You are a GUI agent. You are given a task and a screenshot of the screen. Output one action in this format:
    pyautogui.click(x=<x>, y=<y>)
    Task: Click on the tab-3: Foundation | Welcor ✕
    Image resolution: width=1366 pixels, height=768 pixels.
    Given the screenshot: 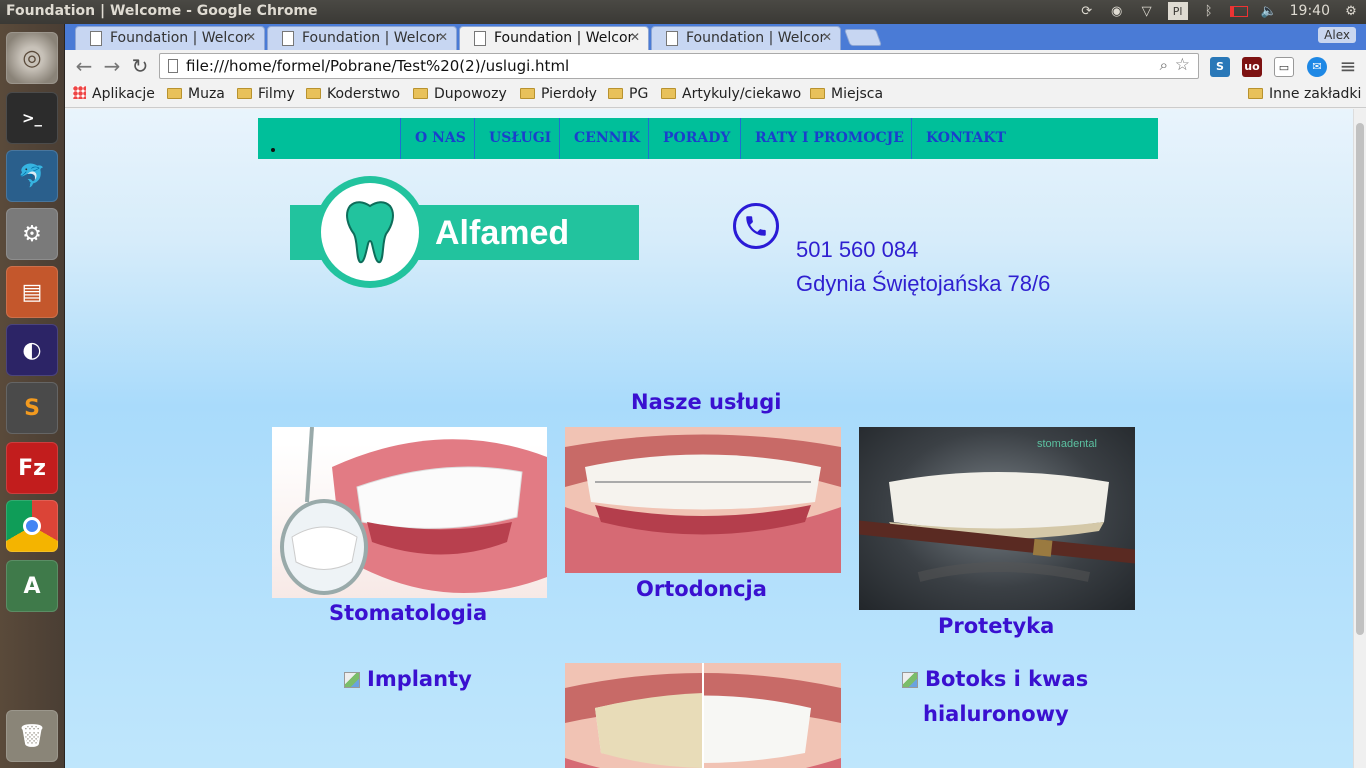 What is the action you would take?
    pyautogui.click(x=554, y=38)
    